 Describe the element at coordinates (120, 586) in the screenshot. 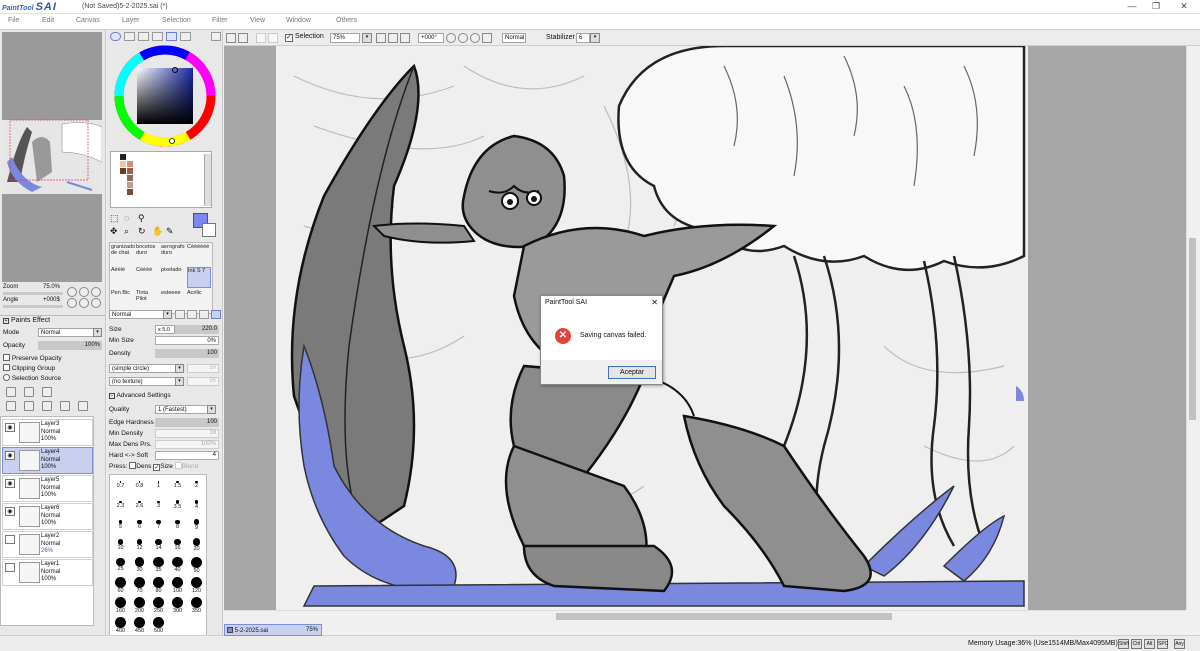

I see `brush-size-option: 60` at that location.